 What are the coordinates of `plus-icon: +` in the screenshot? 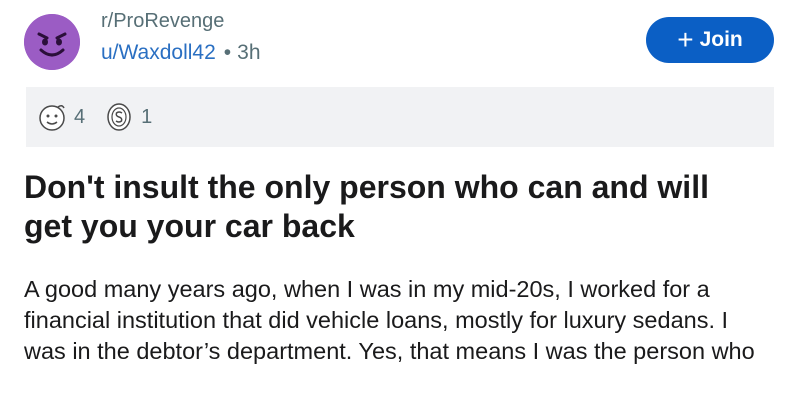 It's located at (685, 39).